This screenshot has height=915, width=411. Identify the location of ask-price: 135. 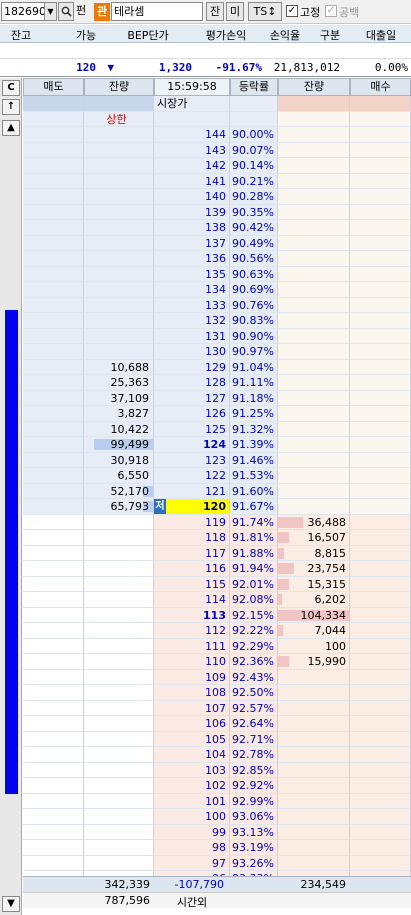
(192, 274).